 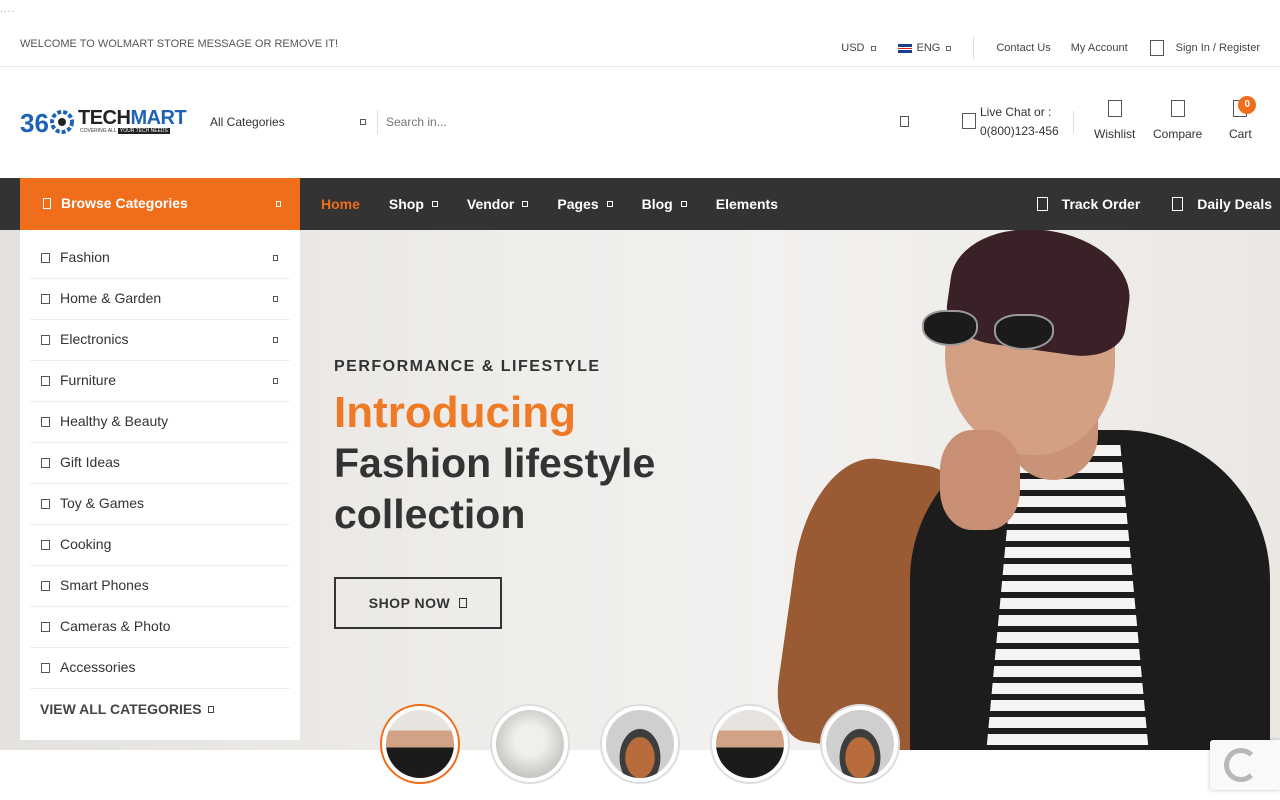 What do you see at coordinates (160, 204) in the screenshot?
I see `browse-categories-button: Browse Categories` at bounding box center [160, 204].